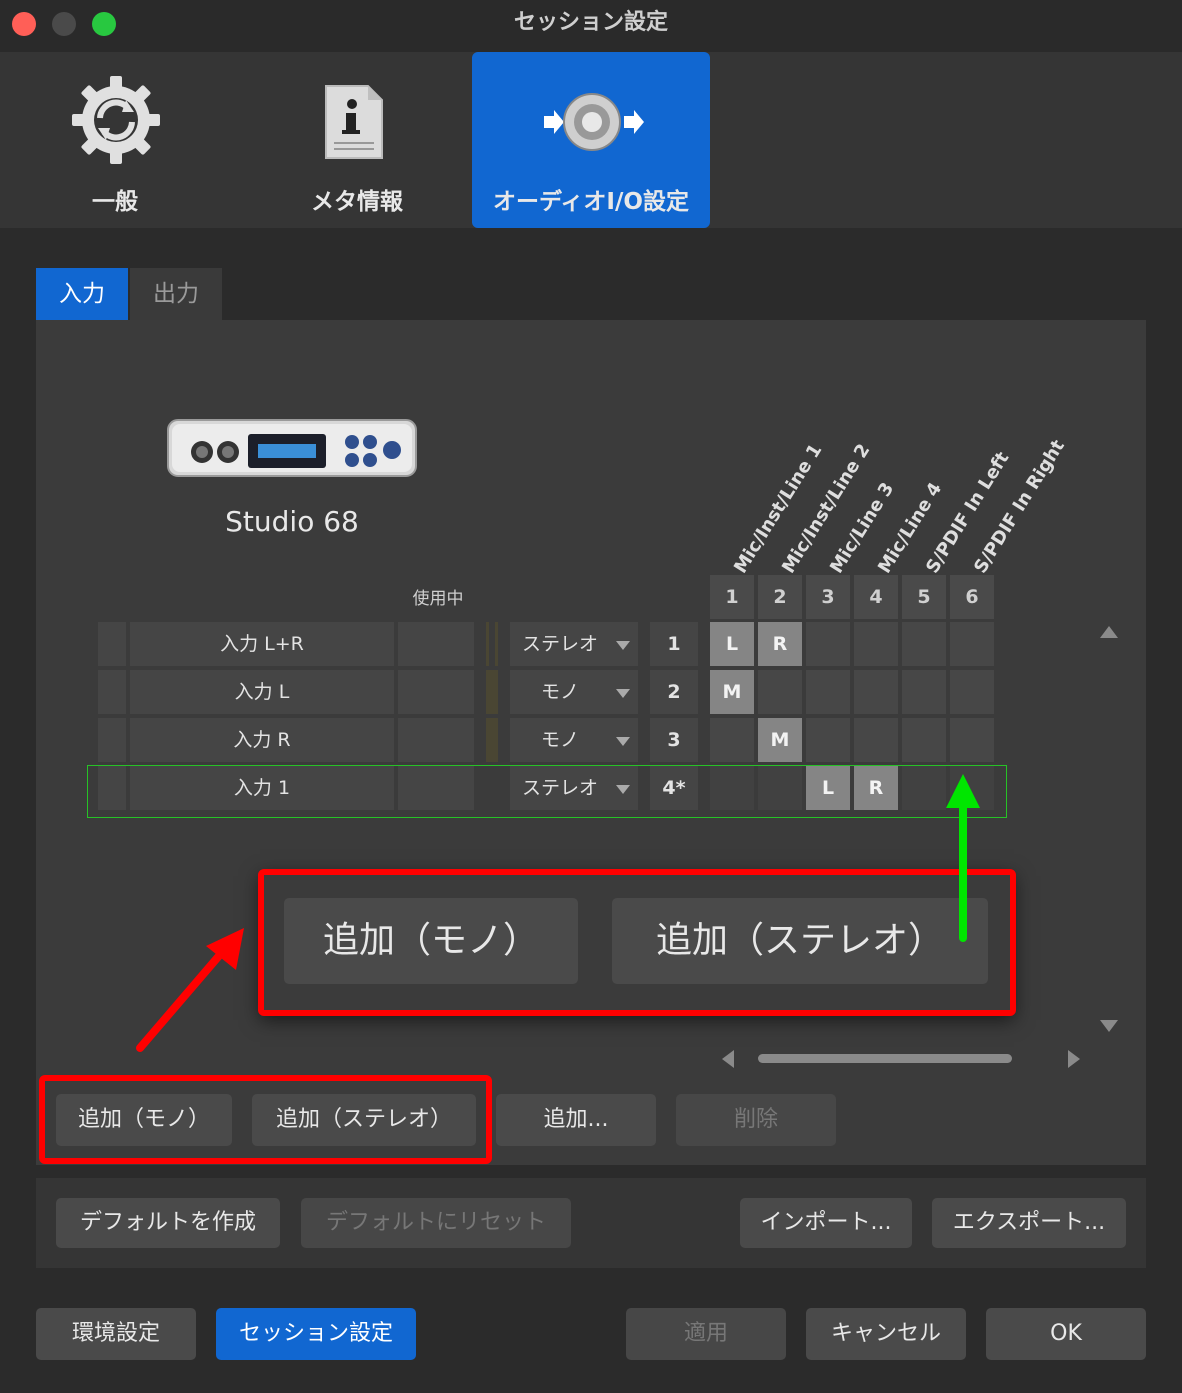  Describe the element at coordinates (732, 597) in the screenshot. I see `column-header-1: 1` at that location.